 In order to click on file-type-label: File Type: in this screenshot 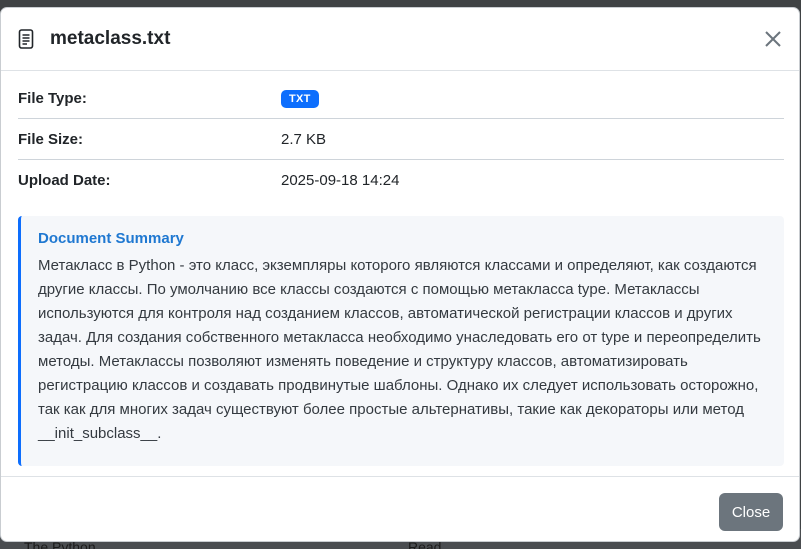, I will do `click(52, 98)`.